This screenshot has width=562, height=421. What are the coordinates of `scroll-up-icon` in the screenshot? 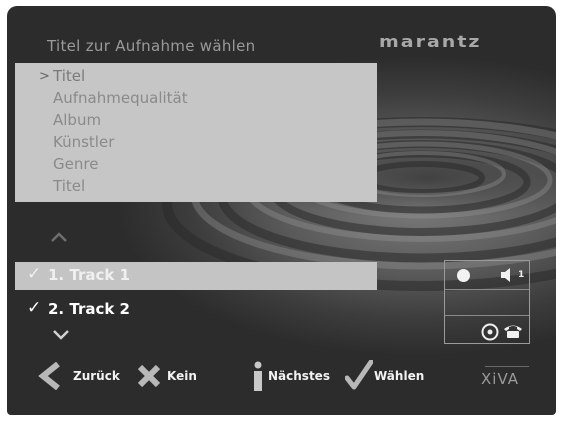 It's located at (59, 237).